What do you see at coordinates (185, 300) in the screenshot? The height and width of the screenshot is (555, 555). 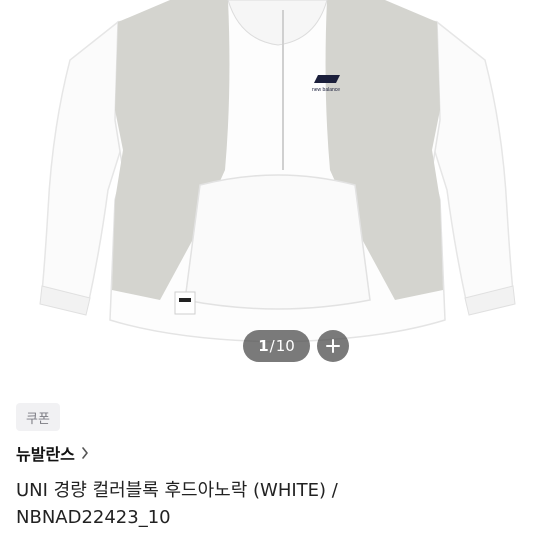 I see `label-patch-mark` at bounding box center [185, 300].